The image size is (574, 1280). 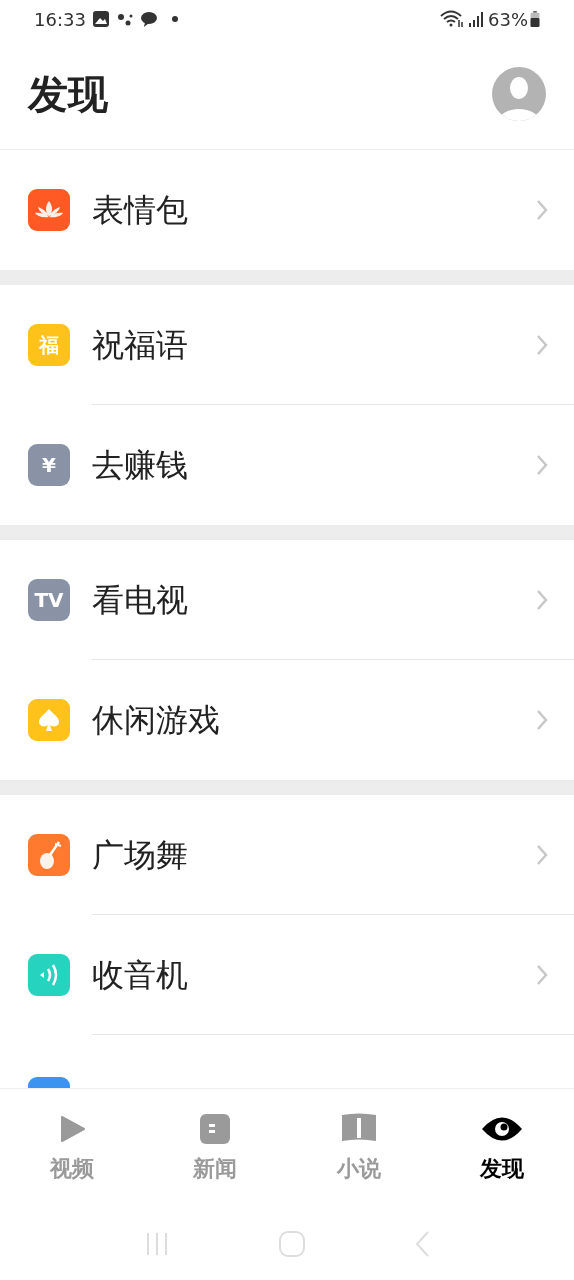 What do you see at coordinates (68, 94) in the screenshot?
I see `page-title: 发现` at bounding box center [68, 94].